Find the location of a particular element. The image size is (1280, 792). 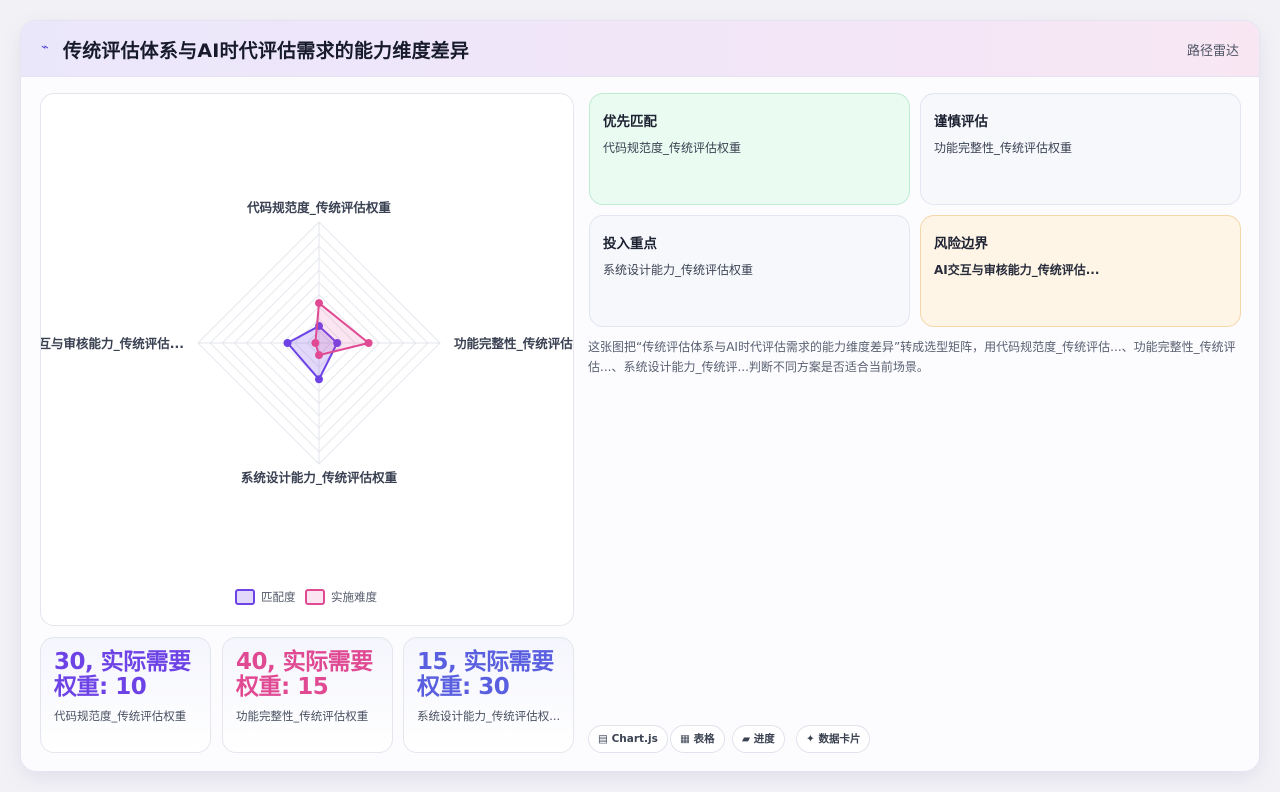

radar-axis-label: 功能完整性_传统评估权重 is located at coordinates (514, 344).